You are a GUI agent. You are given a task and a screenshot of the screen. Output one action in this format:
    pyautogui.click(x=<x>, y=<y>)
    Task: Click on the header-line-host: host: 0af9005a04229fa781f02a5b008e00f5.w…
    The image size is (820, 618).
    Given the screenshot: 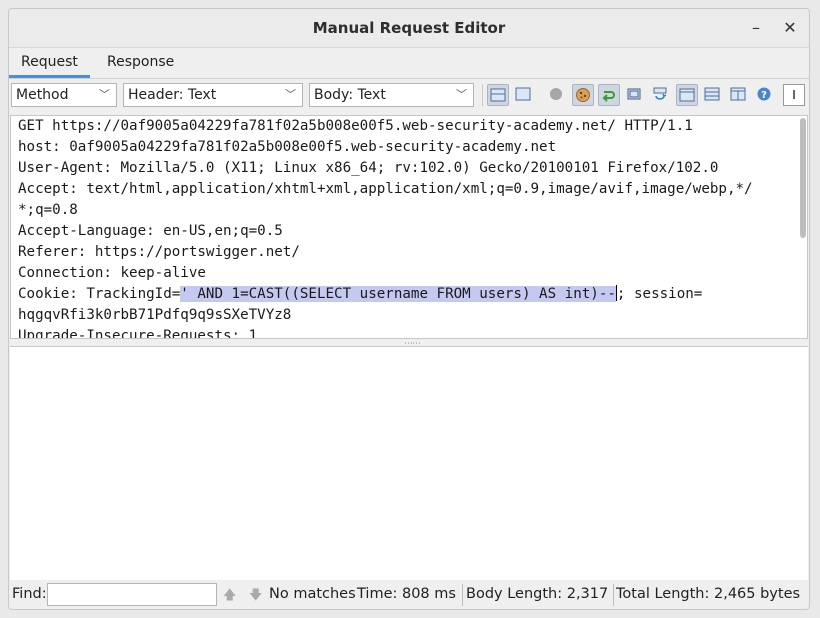 What is the action you would take?
    pyautogui.click(x=287, y=147)
    